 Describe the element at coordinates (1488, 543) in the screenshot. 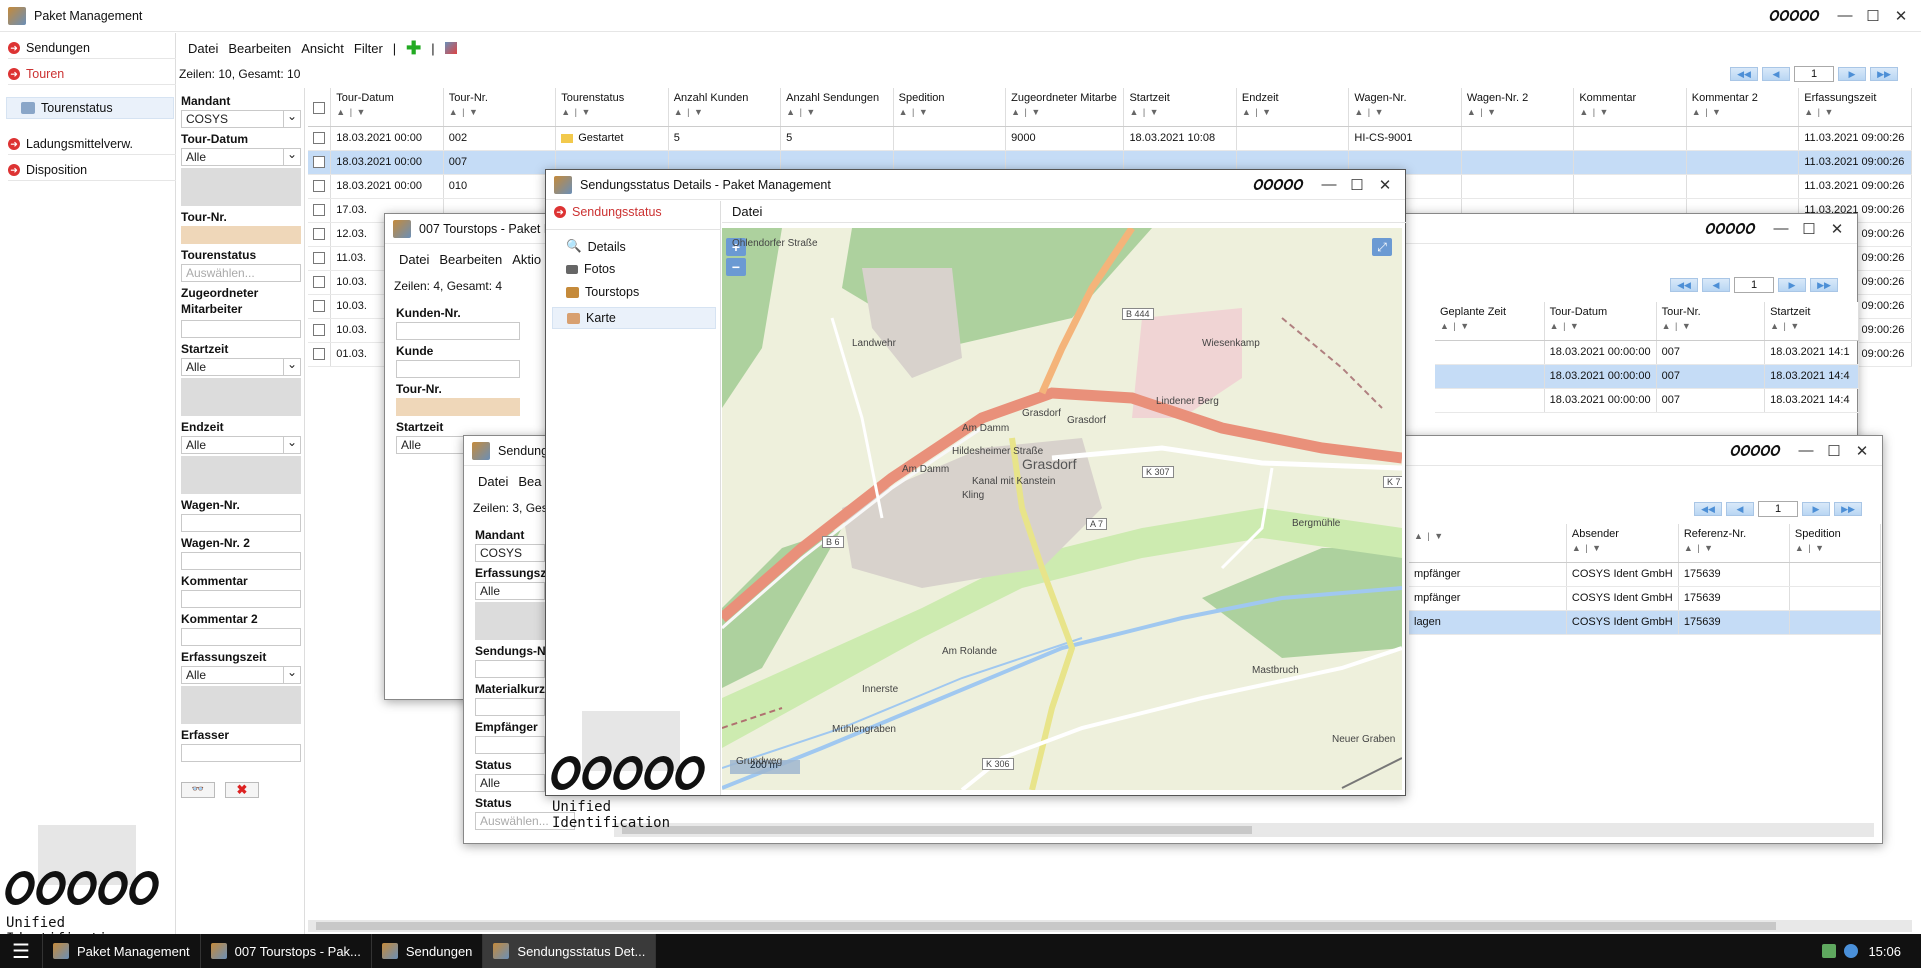

I see `column-header: ▲ | ▼` at that location.